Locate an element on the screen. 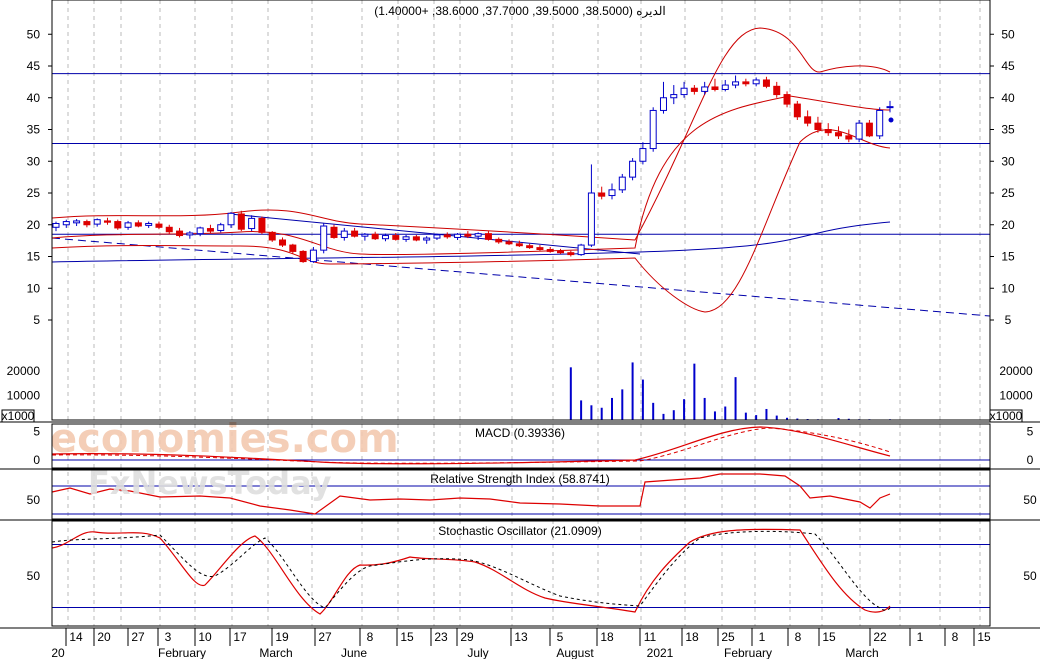 This screenshot has height=659, width=1040. price-tick-left: 20 is located at coordinates (34, 225).